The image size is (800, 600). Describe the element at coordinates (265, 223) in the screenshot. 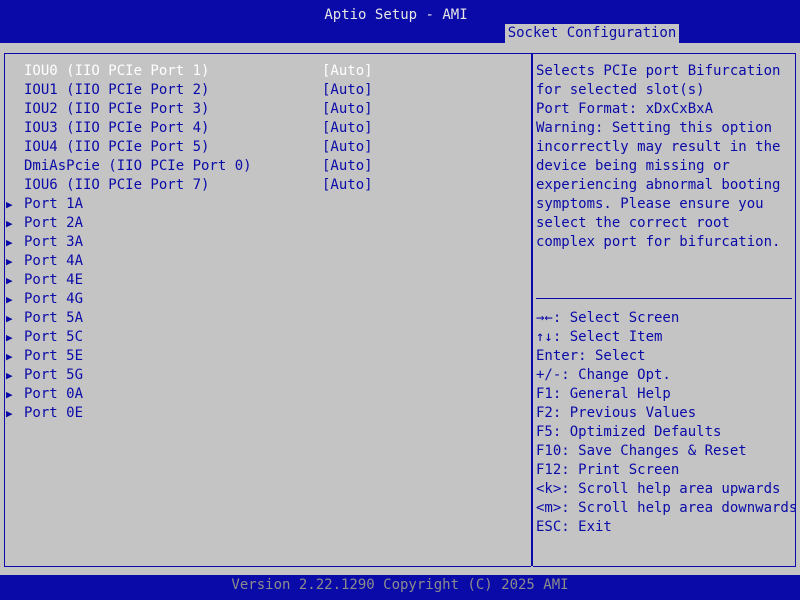

I see `submenu-item: ▶ Port 2A` at that location.